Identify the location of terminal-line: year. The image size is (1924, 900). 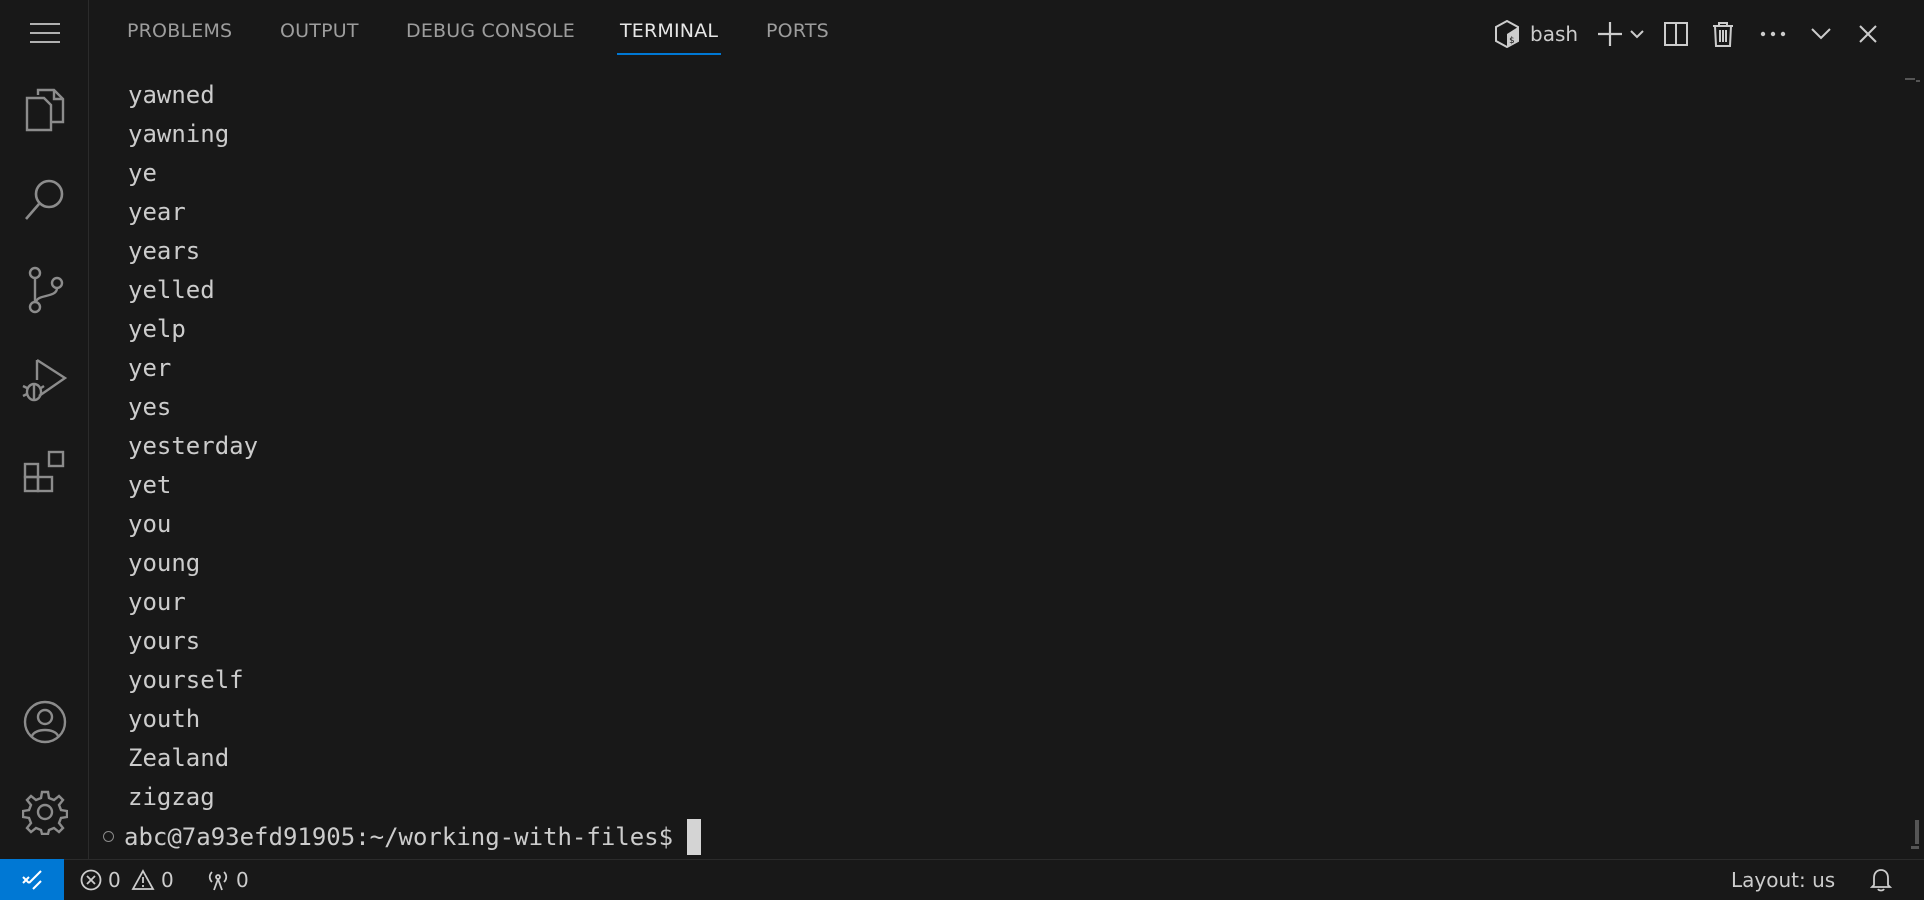
(157, 212).